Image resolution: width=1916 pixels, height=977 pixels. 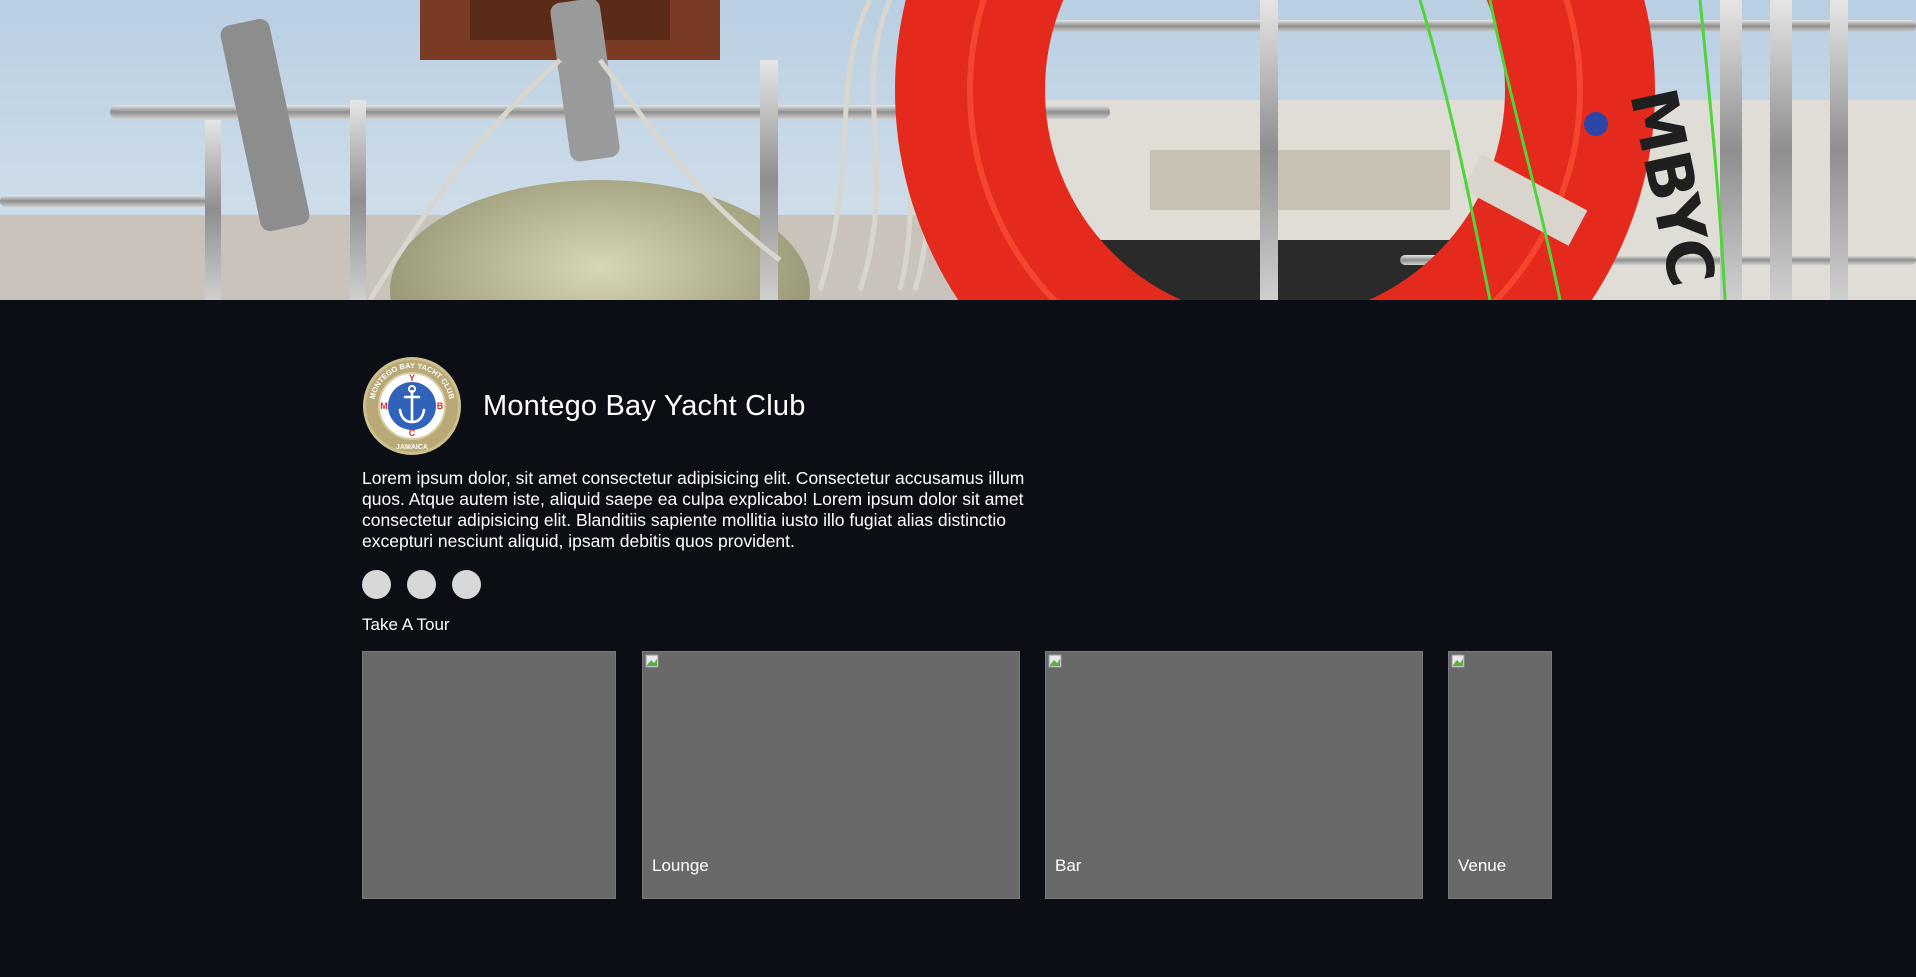 What do you see at coordinates (1500, 774) in the screenshot?
I see `tour-card-venue: Venue` at bounding box center [1500, 774].